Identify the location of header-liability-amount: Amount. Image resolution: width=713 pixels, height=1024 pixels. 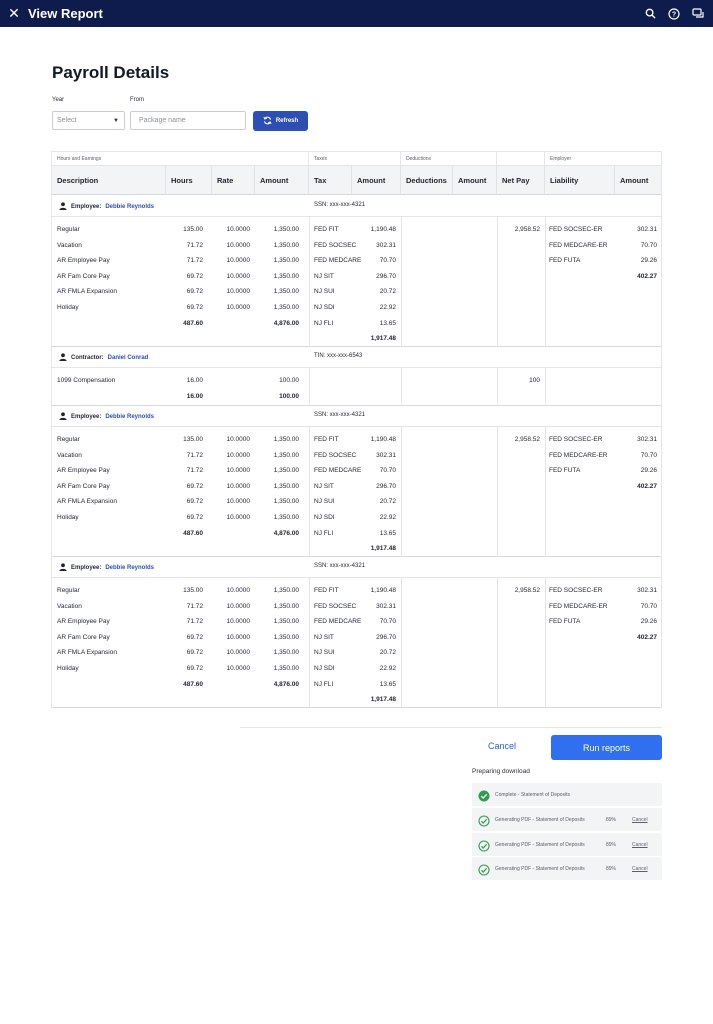
(638, 180).